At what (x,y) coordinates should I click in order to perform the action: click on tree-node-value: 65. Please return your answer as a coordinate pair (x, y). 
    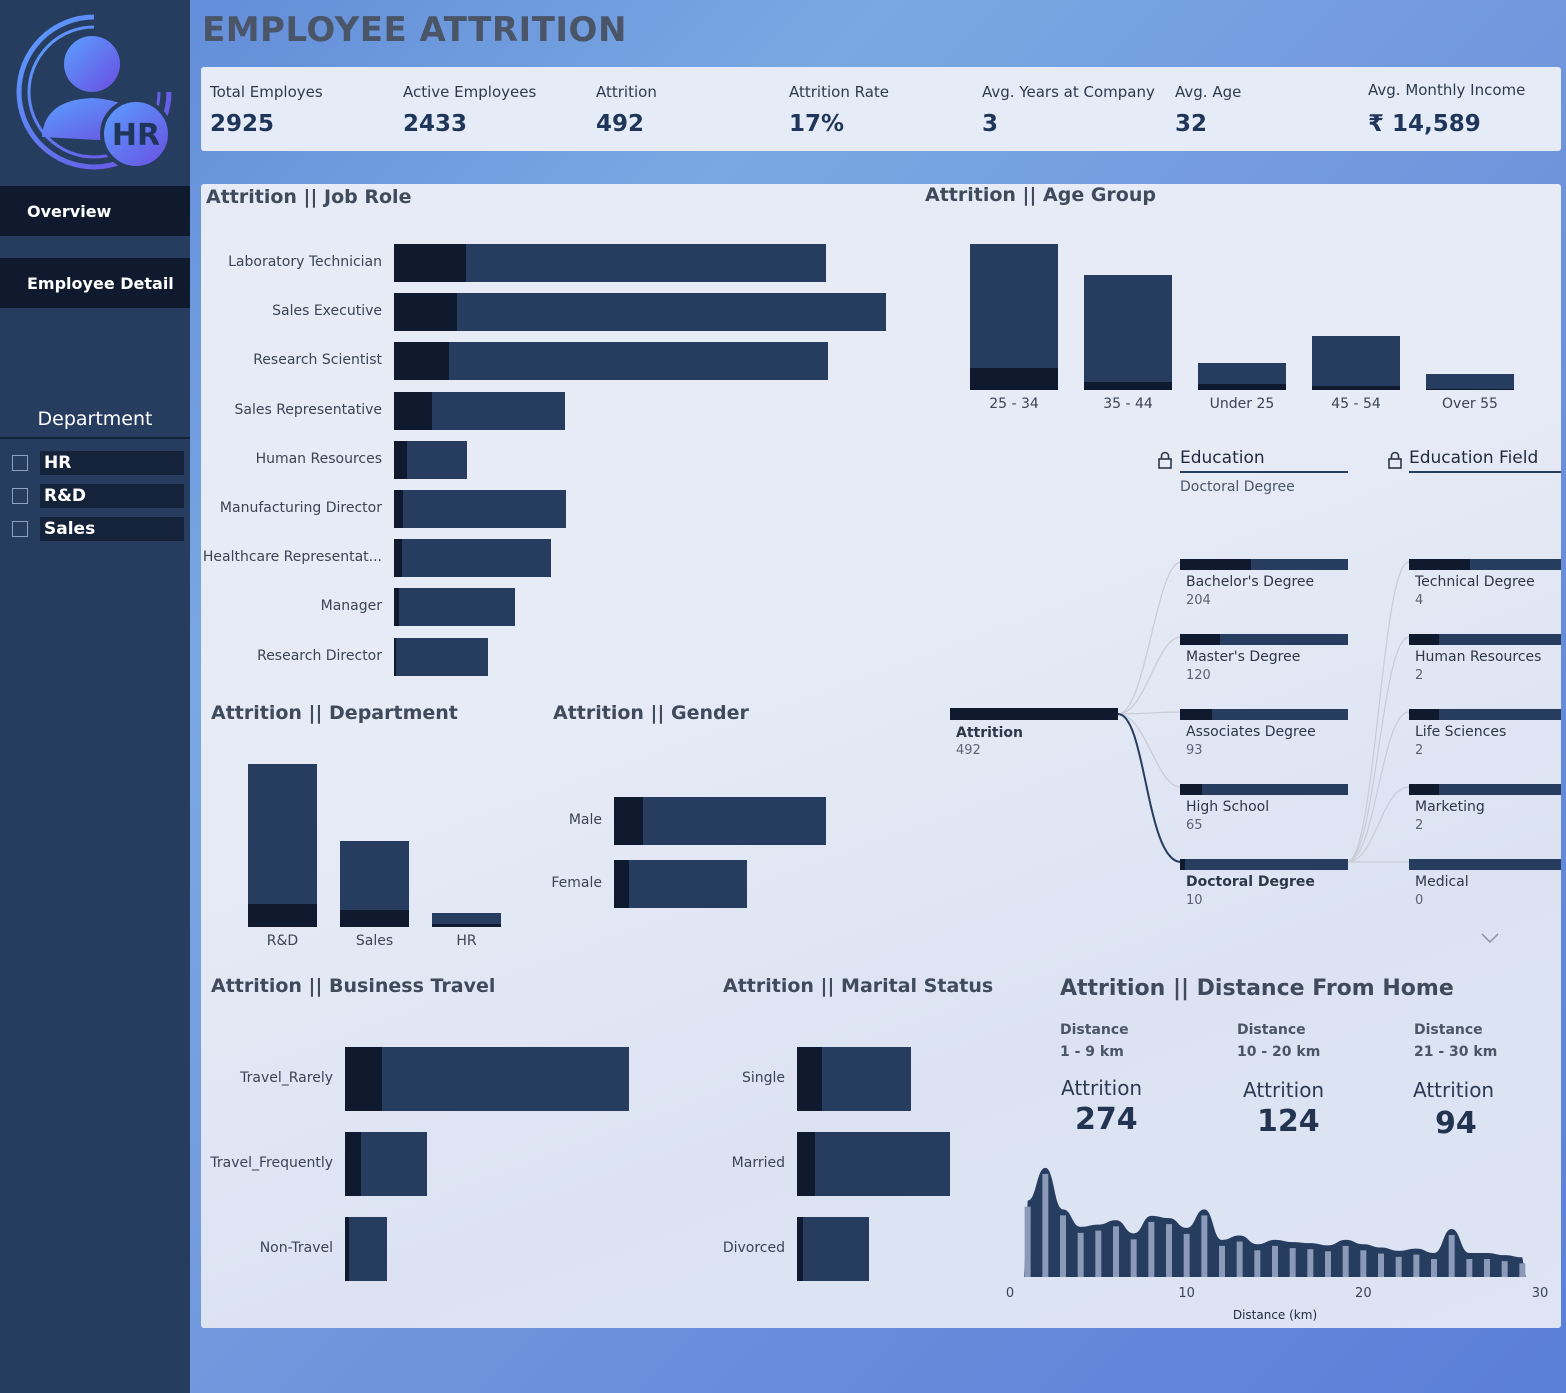
    Looking at the image, I should click on (1194, 825).